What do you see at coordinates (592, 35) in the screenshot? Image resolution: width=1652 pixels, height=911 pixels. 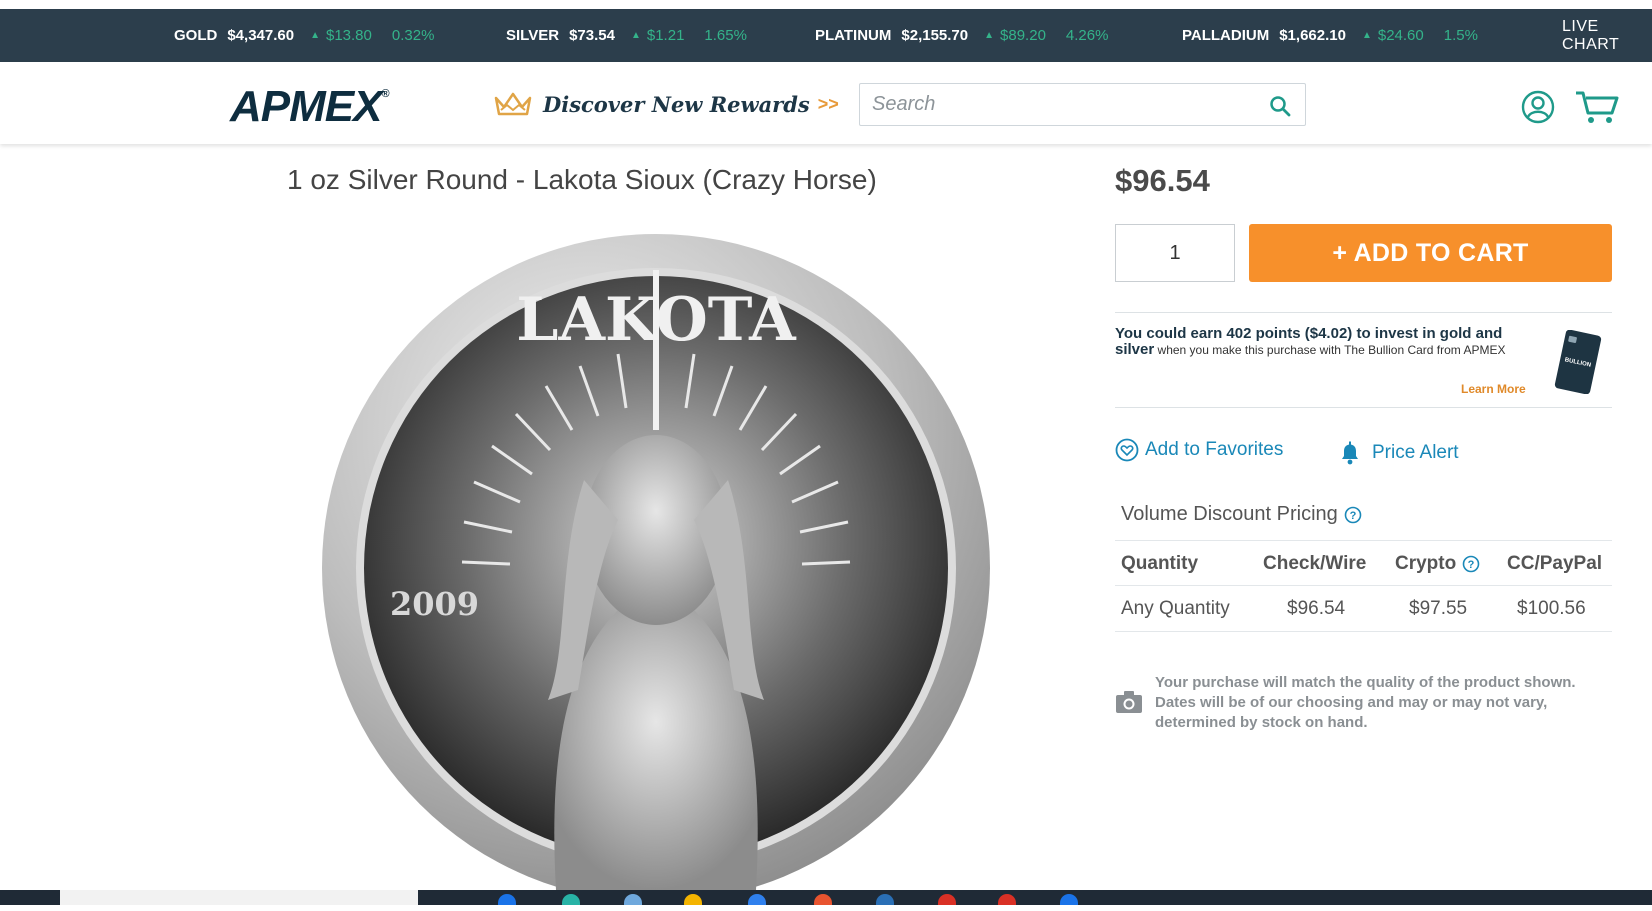 I see `ticker-price: $73.54` at bounding box center [592, 35].